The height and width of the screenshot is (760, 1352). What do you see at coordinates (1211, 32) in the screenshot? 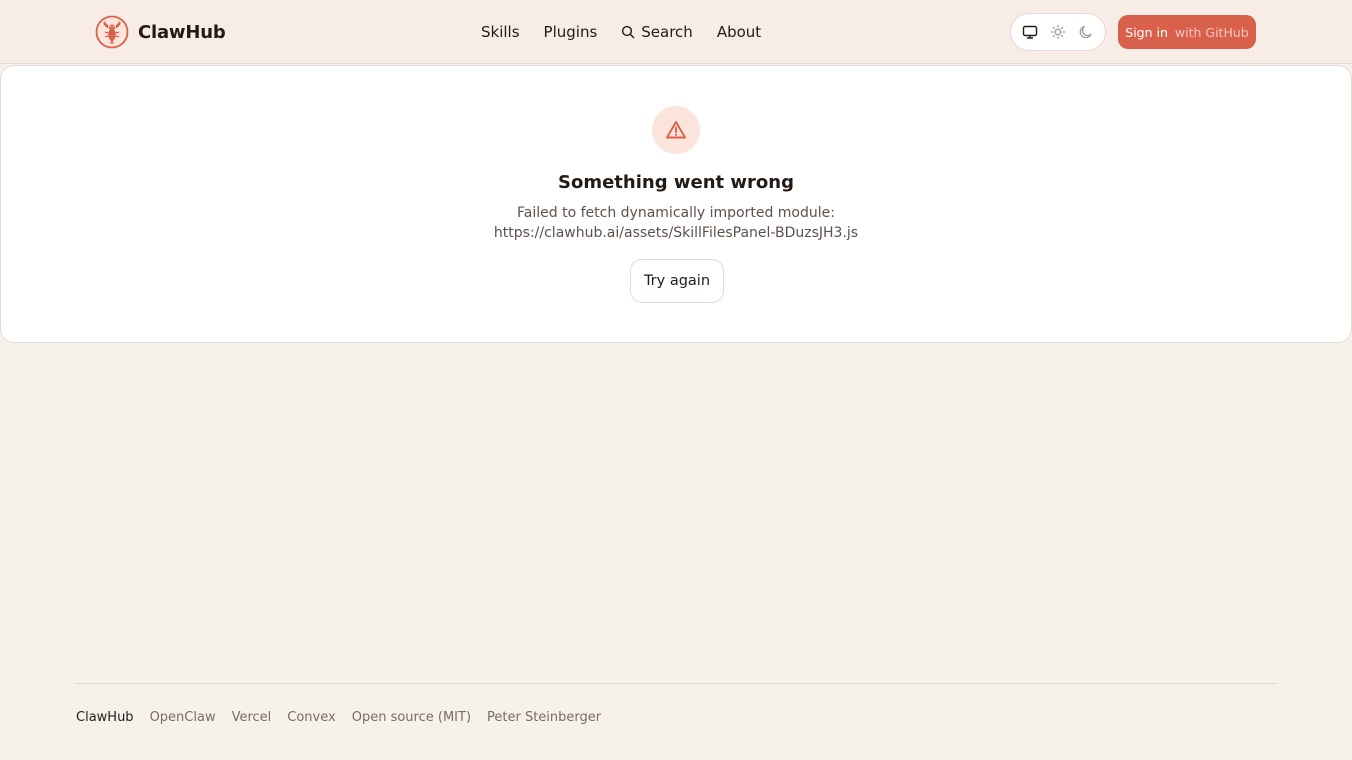
I see `signin-sub-label: with GitHub` at bounding box center [1211, 32].